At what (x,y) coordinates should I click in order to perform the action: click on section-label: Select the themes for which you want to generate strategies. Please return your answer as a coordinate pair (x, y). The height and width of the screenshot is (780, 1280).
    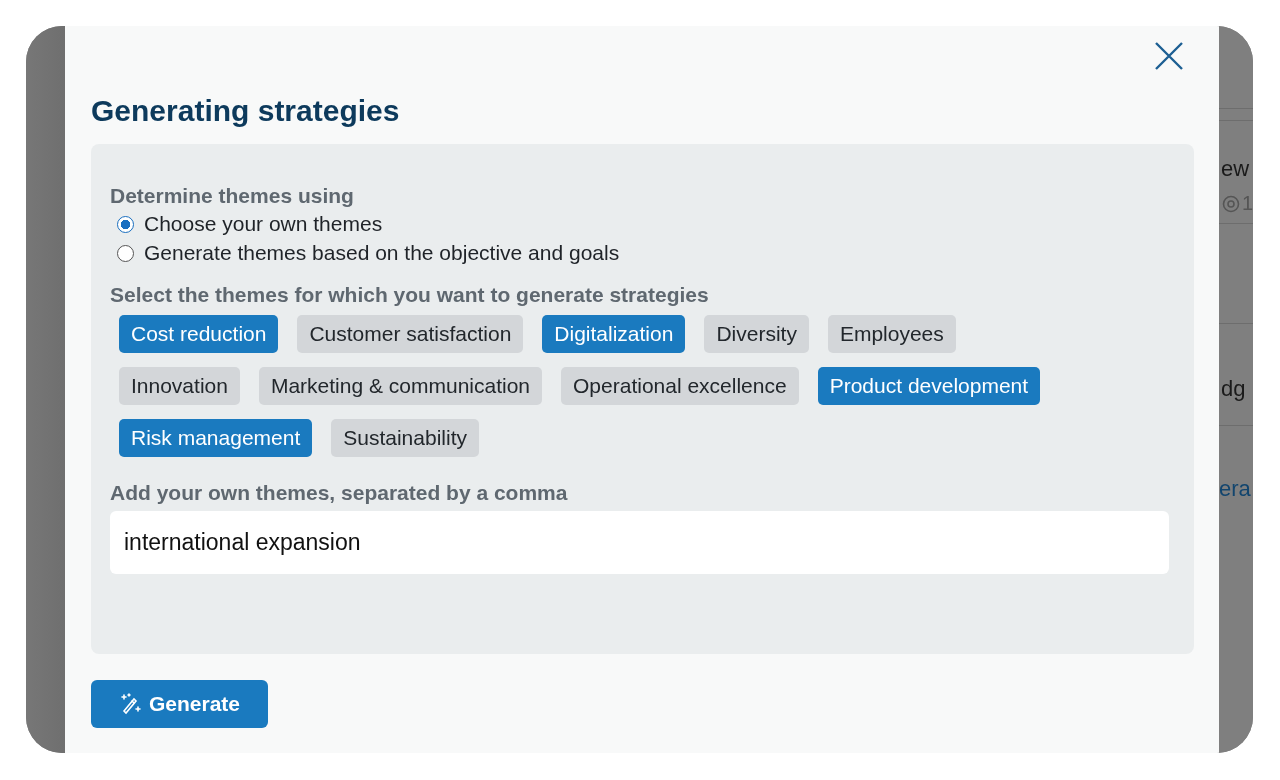
    Looking at the image, I should click on (409, 295).